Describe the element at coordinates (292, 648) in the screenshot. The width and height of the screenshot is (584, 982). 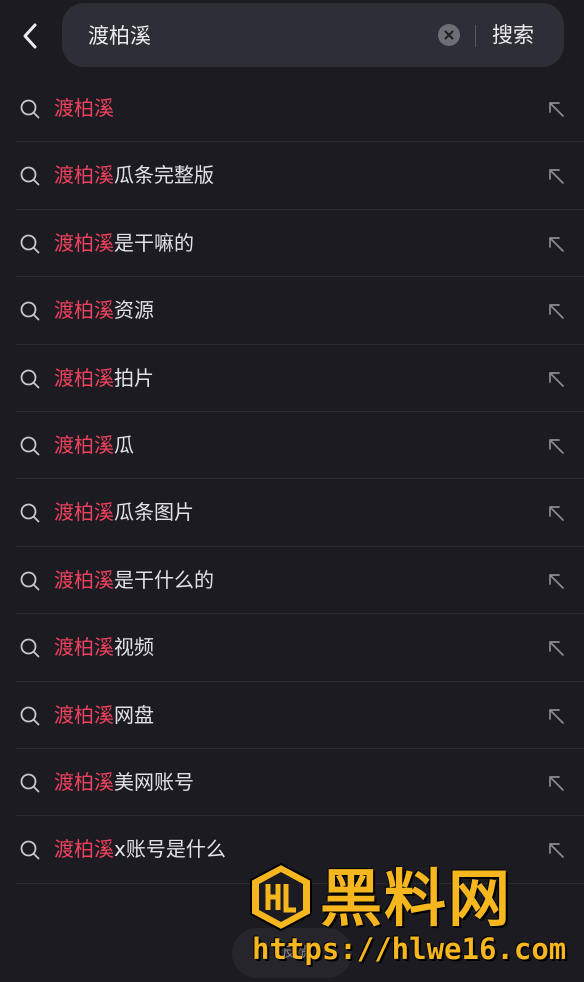
I see `suggestion-item: 渡柏溪视频` at that location.